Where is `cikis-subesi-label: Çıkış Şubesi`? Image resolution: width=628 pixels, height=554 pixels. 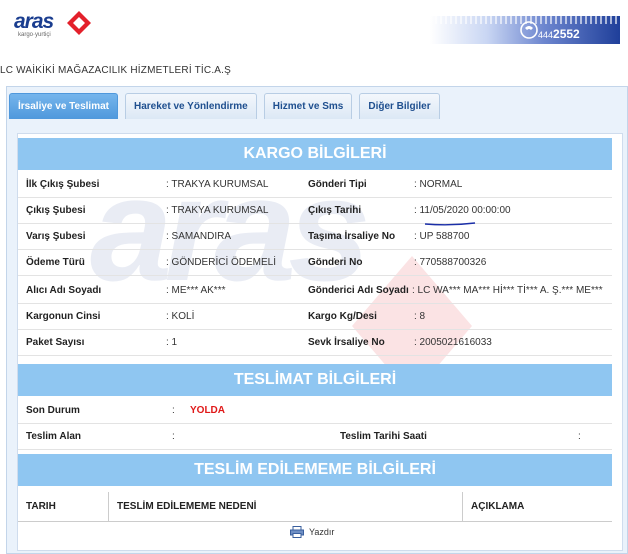 cikis-subesi-label: Çıkış Şubesi is located at coordinates (56, 210).